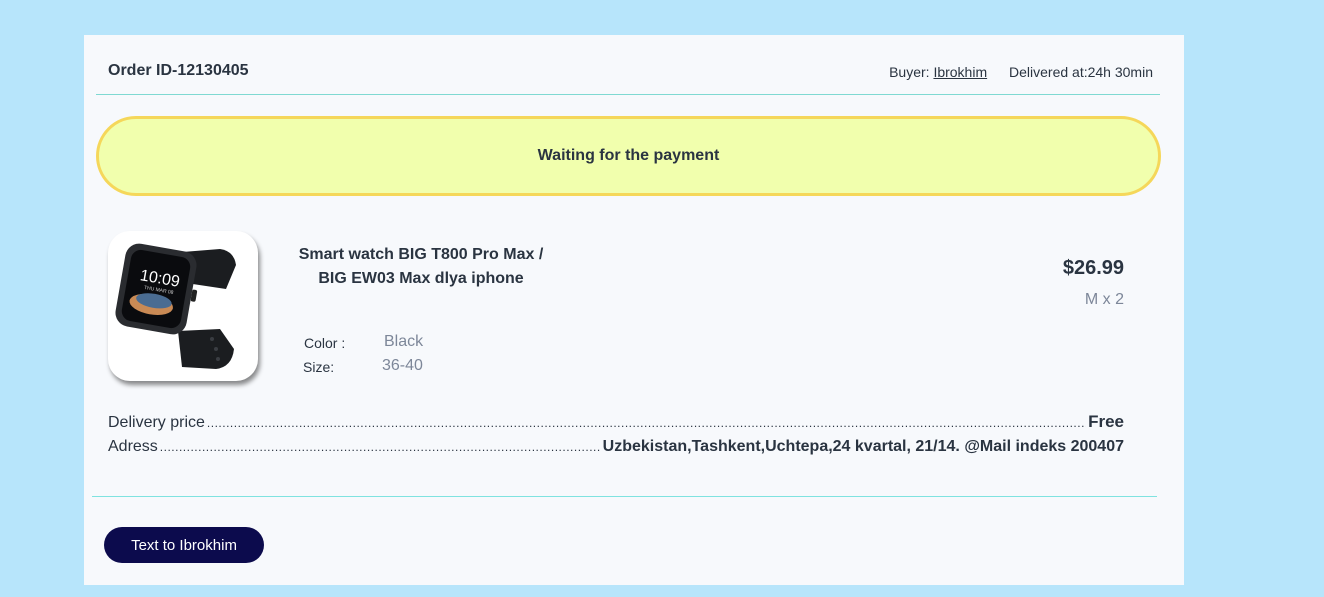 This screenshot has width=1324, height=597. I want to click on product-title-line2: BIG EW03 Max dlya iphone, so click(421, 278).